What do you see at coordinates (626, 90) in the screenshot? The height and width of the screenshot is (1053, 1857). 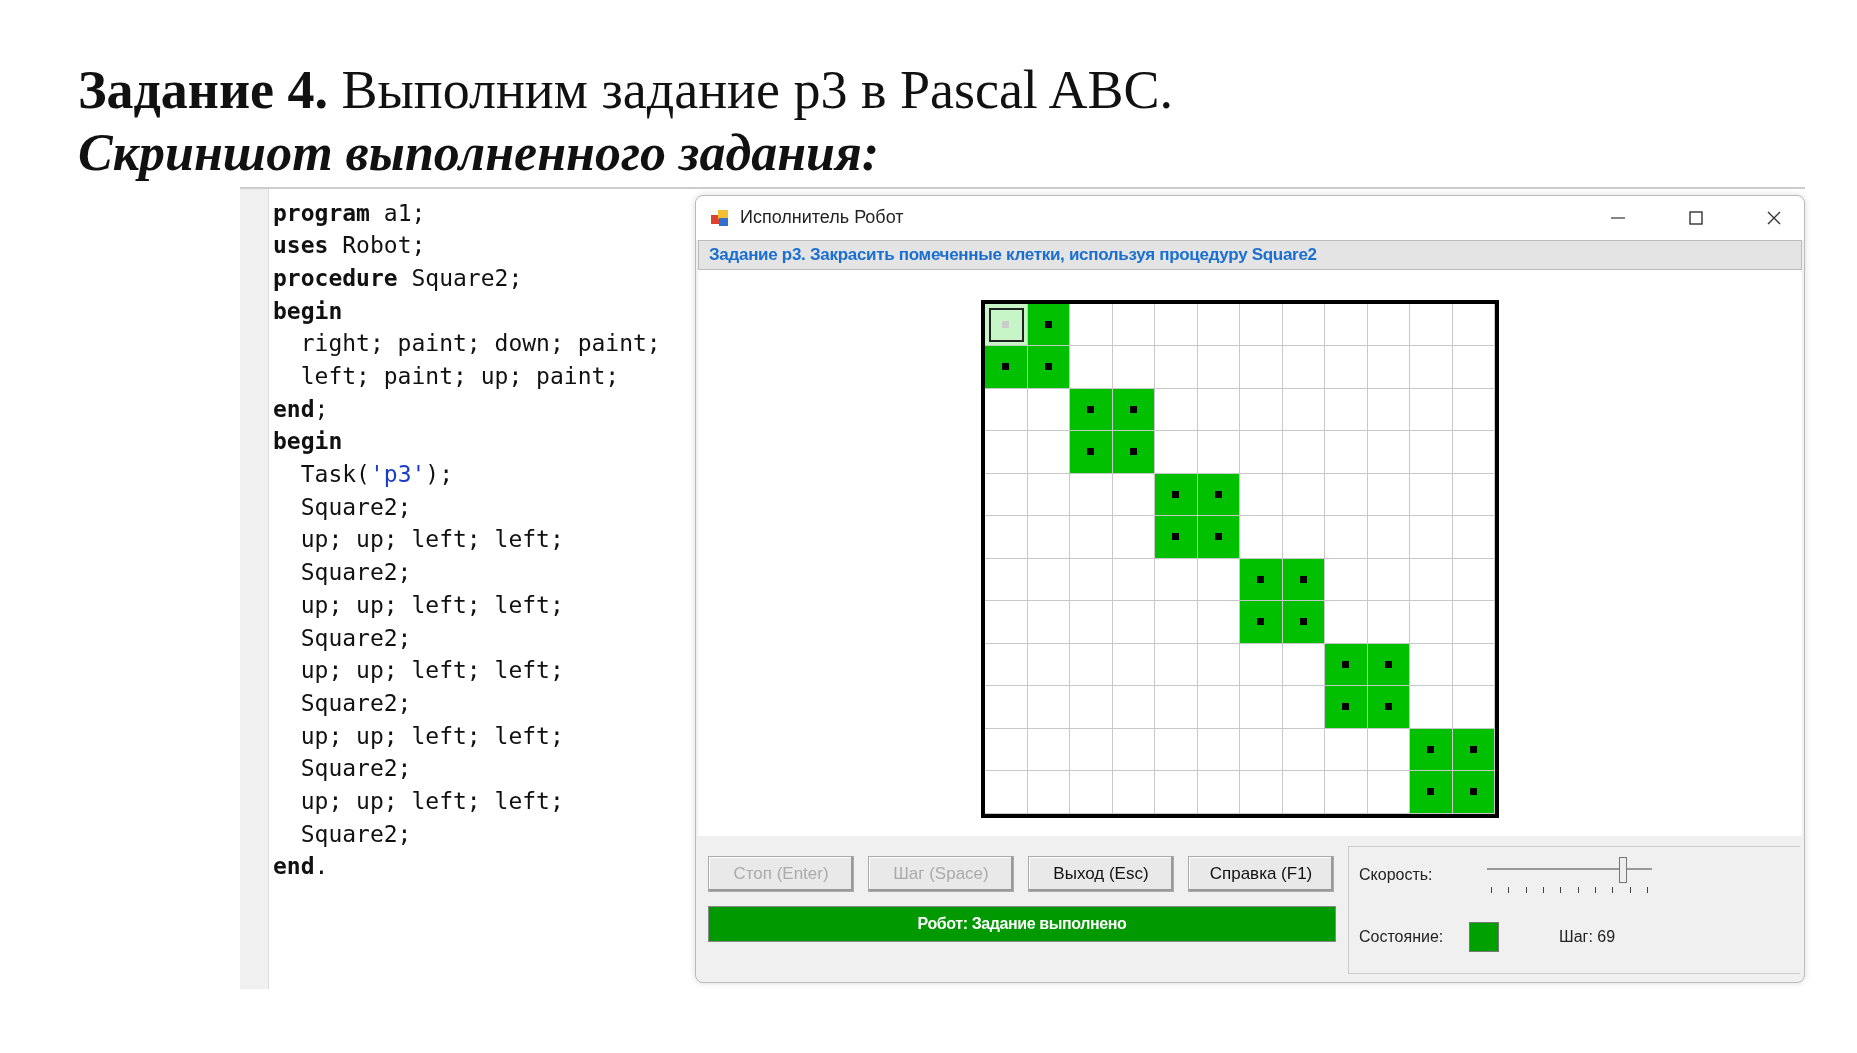 I see `task-heading: Задание 4. Выполним задание р3 в Pascal ABC.` at bounding box center [626, 90].